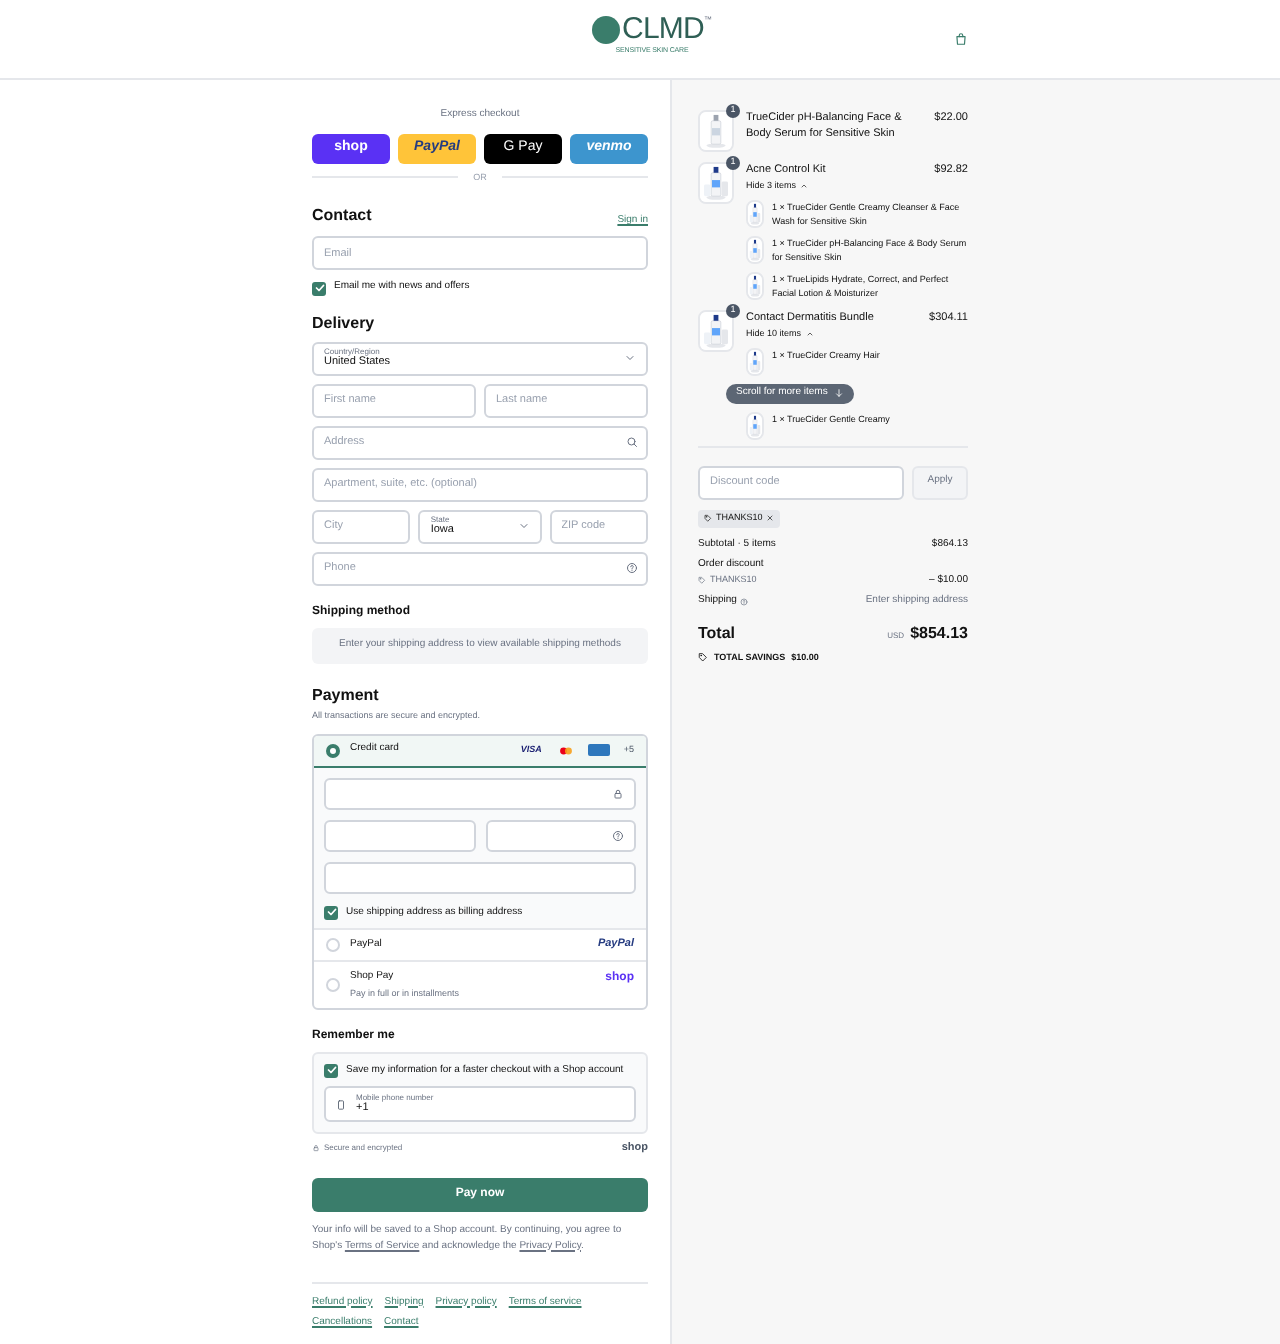 Image resolution: width=1280 pixels, height=1344 pixels. Describe the element at coordinates (598, 750) in the screenshot. I see `card-brand-icon` at that location.